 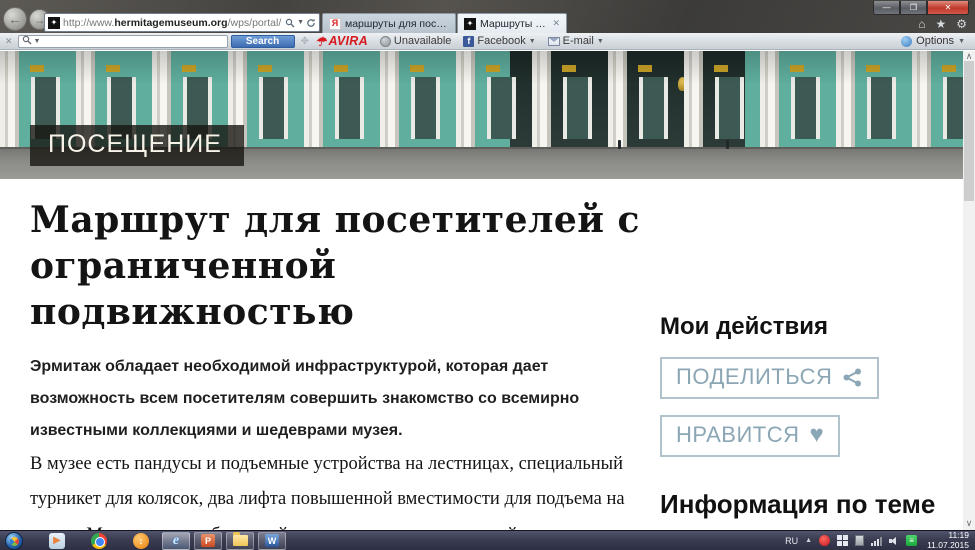 I want to click on chrome-icon, so click(x=99, y=540).